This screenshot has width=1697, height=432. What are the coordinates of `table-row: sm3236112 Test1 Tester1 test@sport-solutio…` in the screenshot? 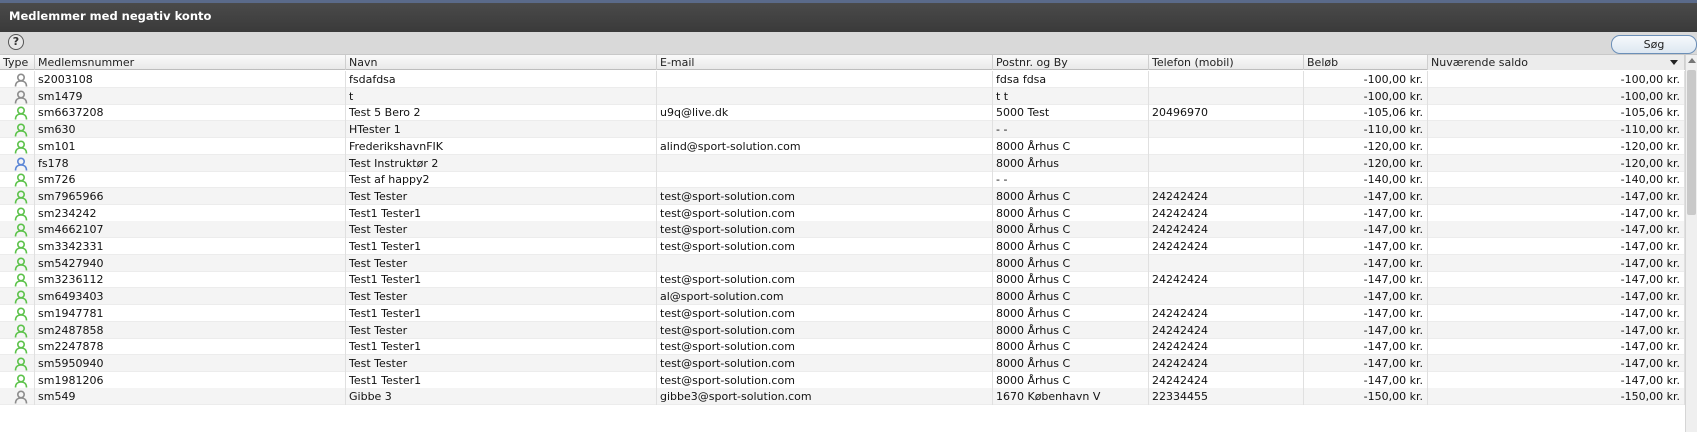 It's located at (842, 280).